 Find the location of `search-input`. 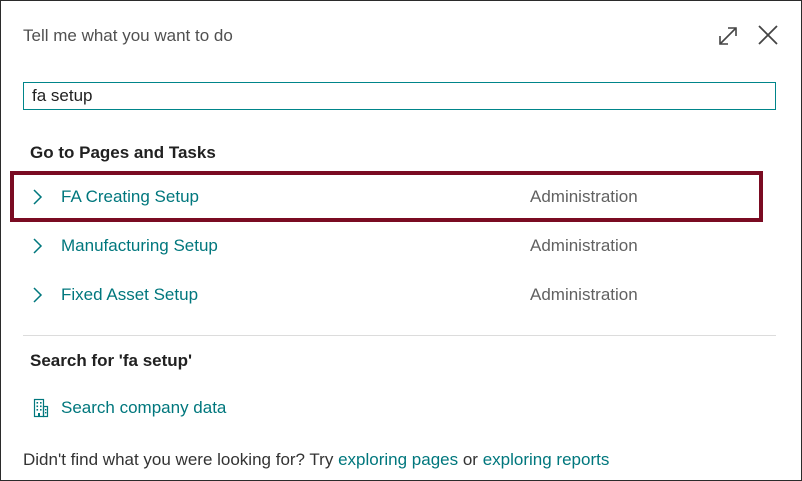

search-input is located at coordinates (399, 96).